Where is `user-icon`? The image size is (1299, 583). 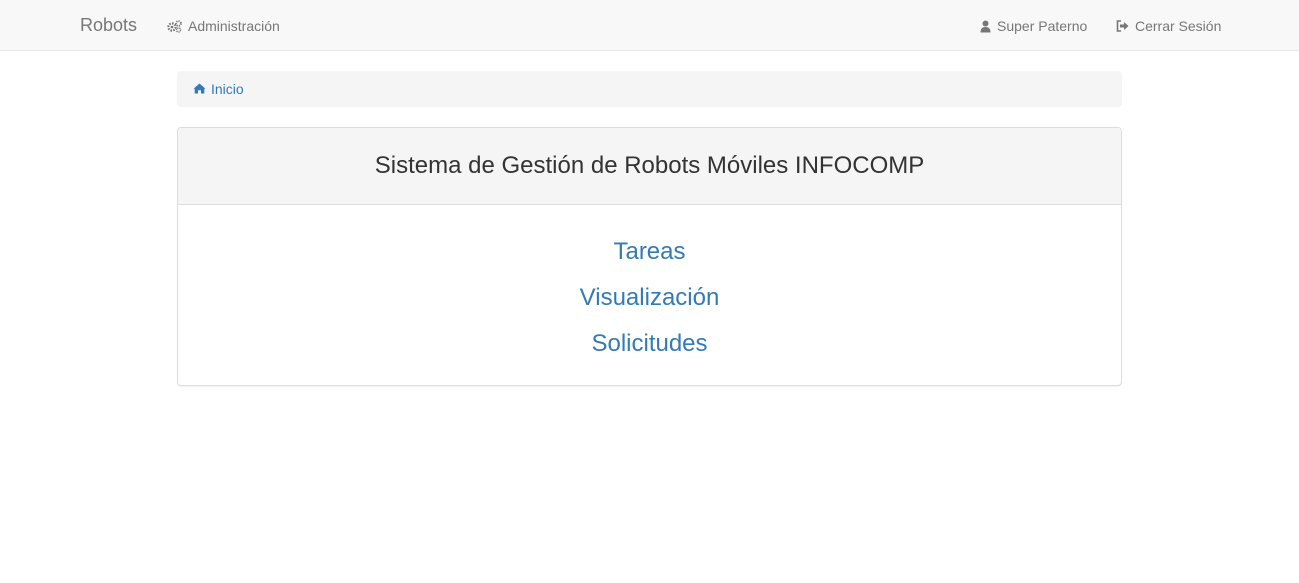 user-icon is located at coordinates (985, 26).